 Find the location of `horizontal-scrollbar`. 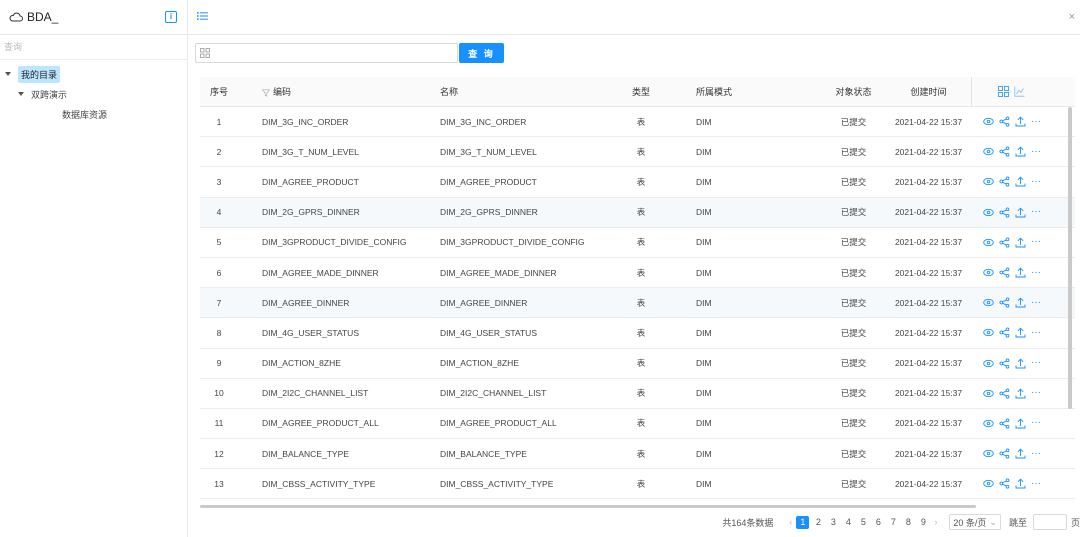

horizontal-scrollbar is located at coordinates (588, 506).